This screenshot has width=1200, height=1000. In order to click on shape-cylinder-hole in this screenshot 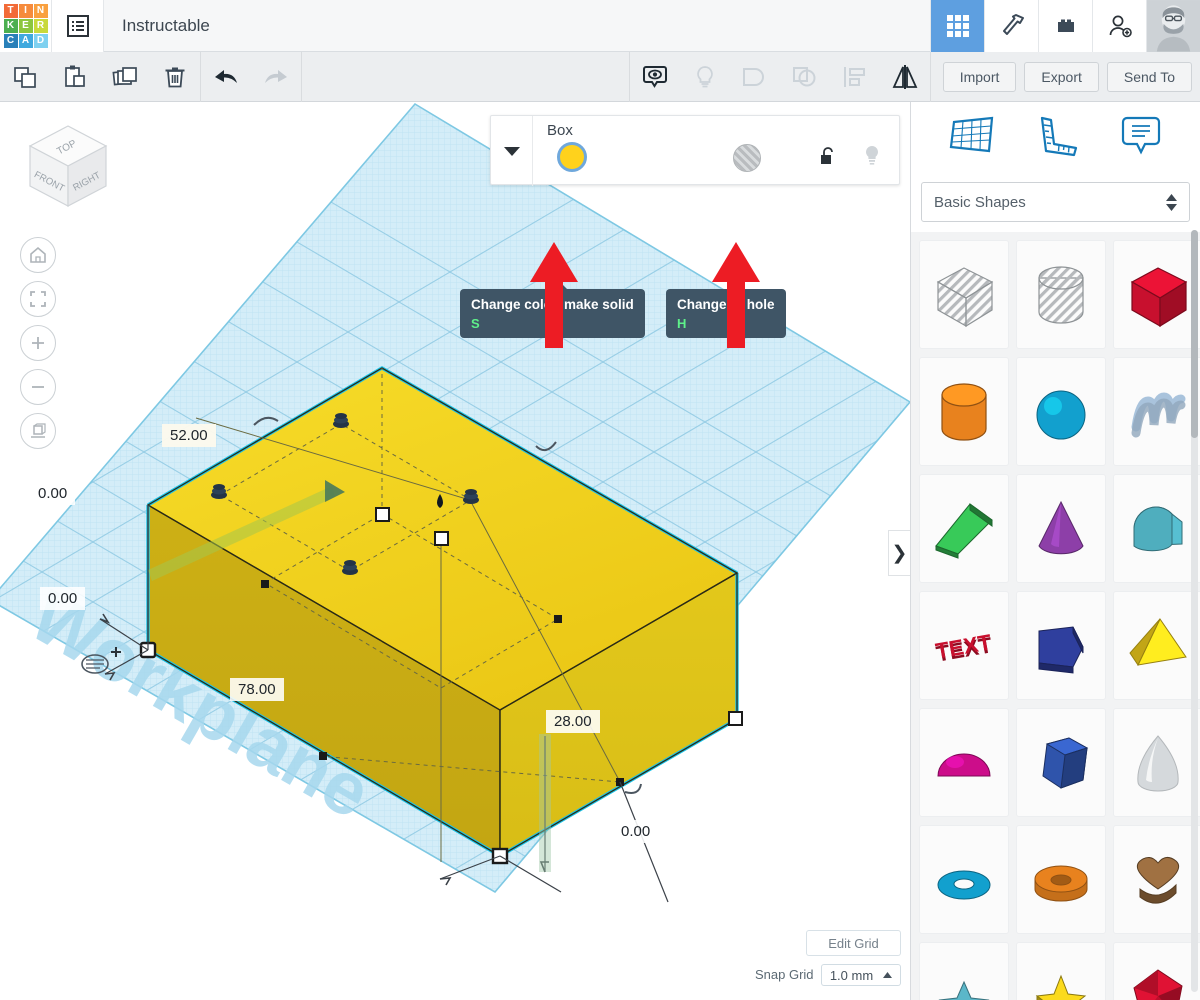, I will do `click(1061, 294)`.